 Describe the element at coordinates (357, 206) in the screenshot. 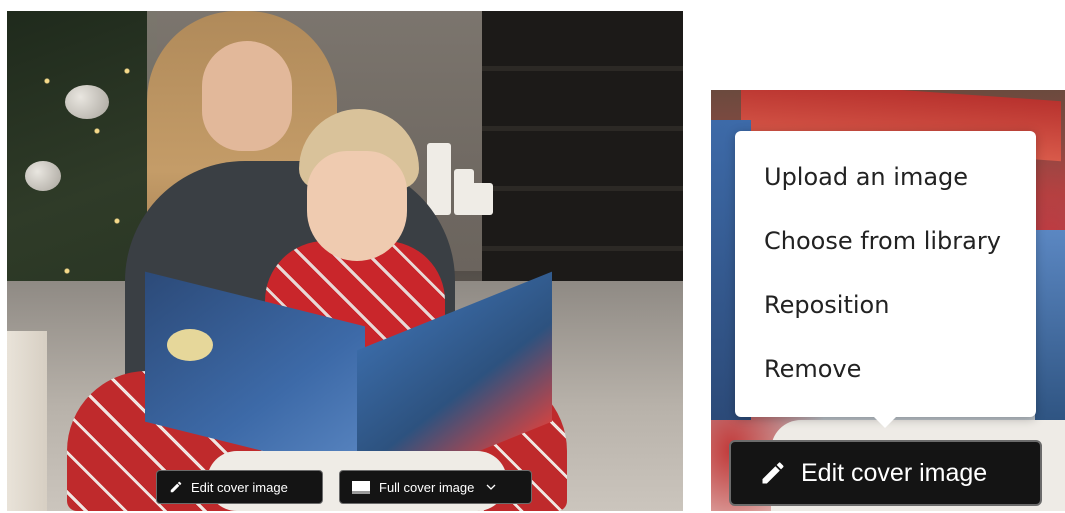

I see `child-face` at that location.